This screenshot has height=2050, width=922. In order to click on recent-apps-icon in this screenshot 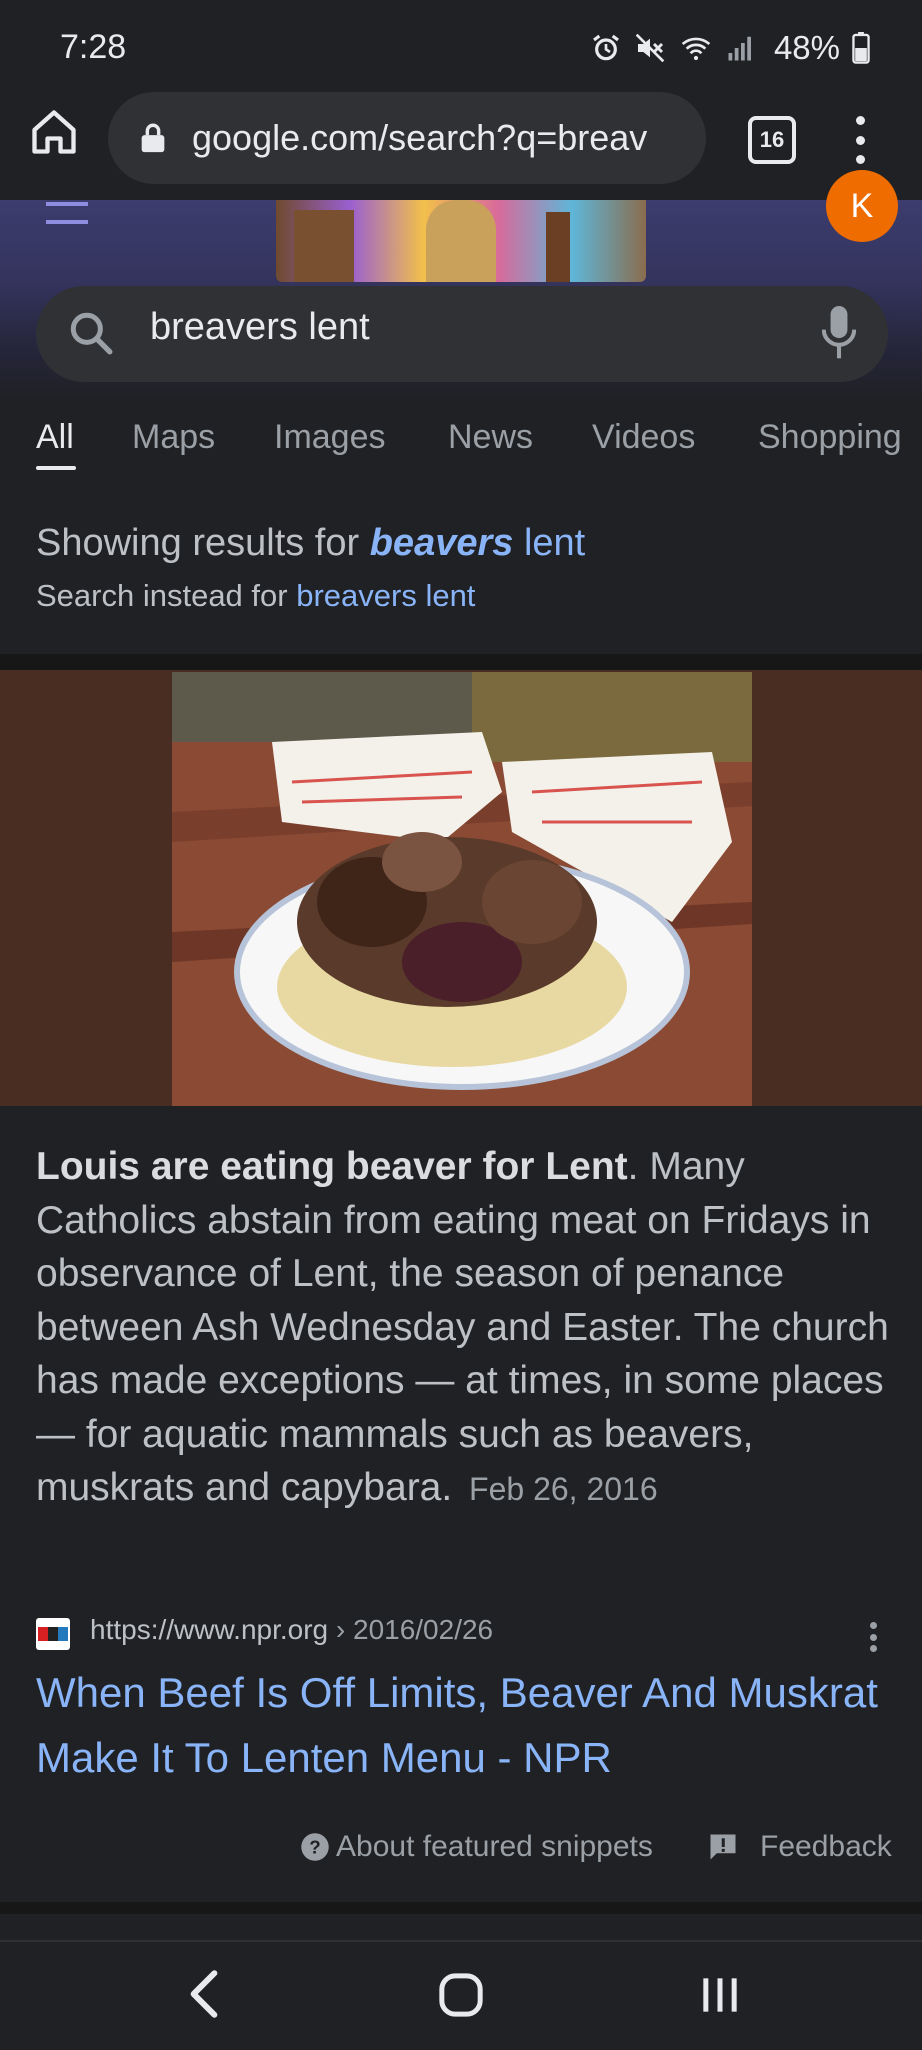, I will do `click(720, 1995)`.